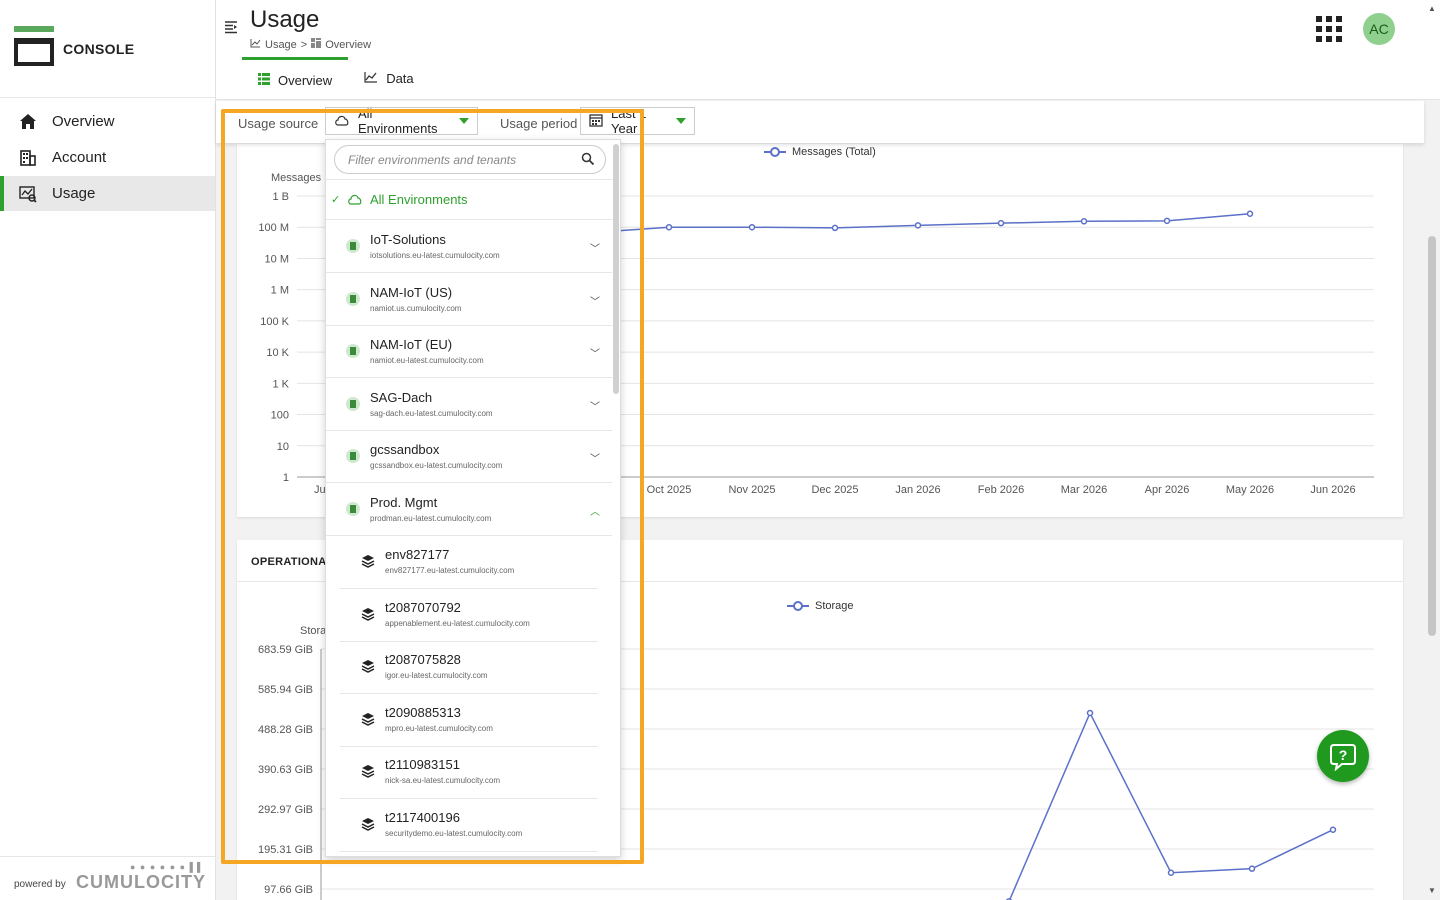 The image size is (1440, 900). I want to click on app-switcher-icon, so click(1329, 29).